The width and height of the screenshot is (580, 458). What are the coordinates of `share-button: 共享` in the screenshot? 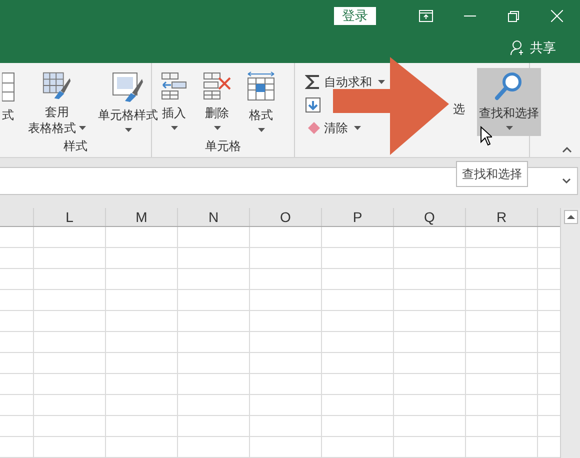 It's located at (533, 48).